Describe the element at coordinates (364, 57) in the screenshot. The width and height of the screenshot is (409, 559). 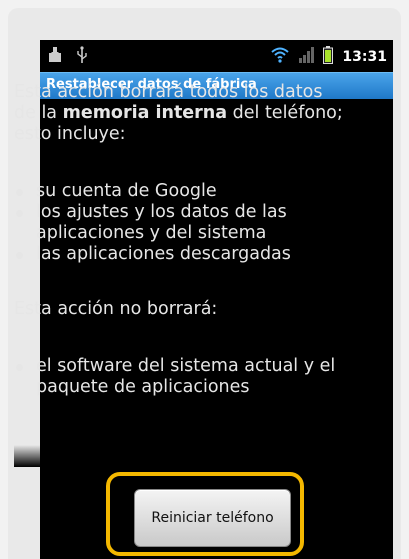
I see `status-time: 13:31` at that location.